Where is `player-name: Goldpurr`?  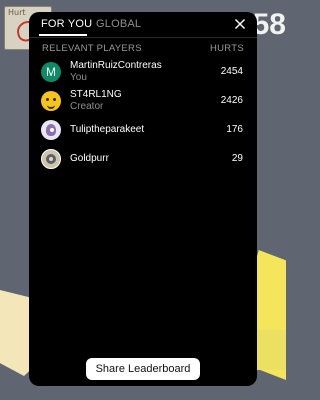 player-name: Goldpurr is located at coordinates (89, 158).